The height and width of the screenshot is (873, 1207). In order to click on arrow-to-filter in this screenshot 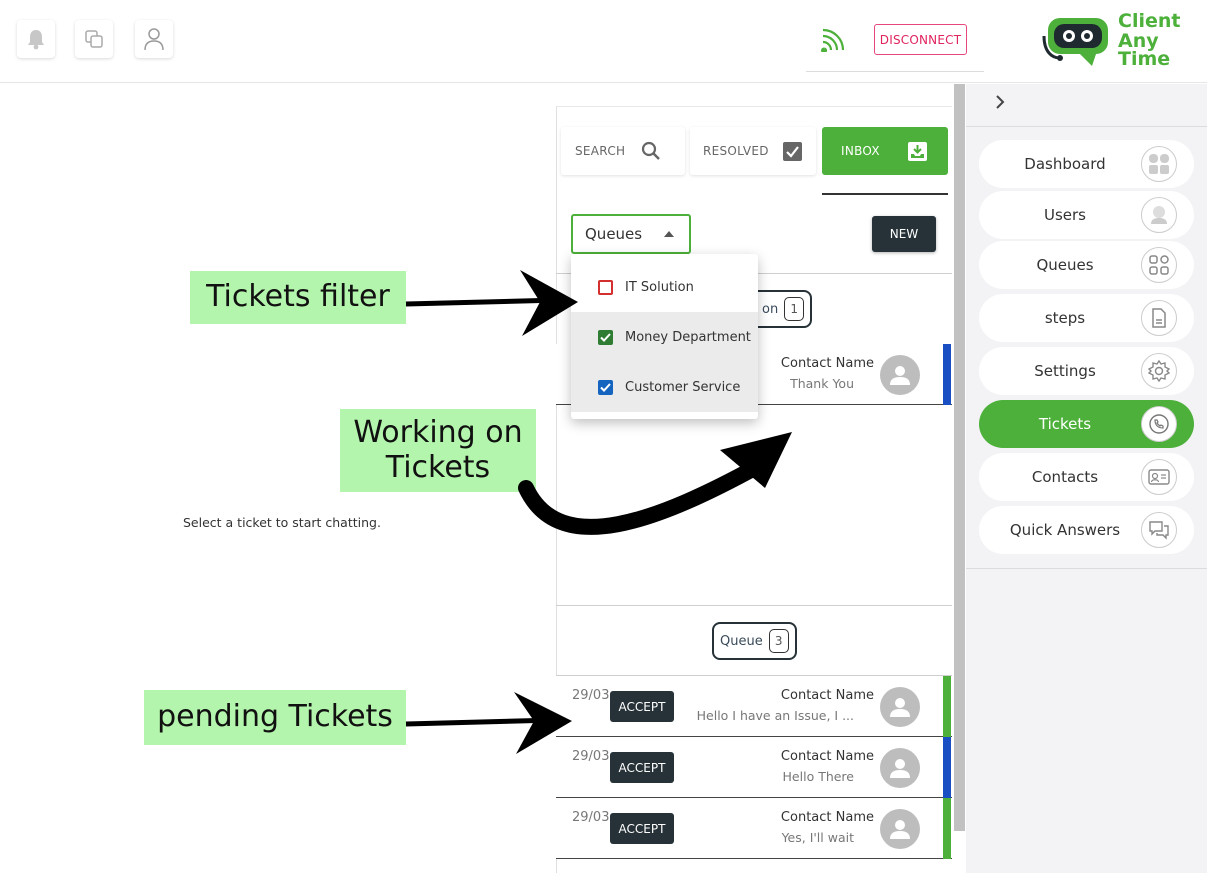, I will do `click(491, 303)`.